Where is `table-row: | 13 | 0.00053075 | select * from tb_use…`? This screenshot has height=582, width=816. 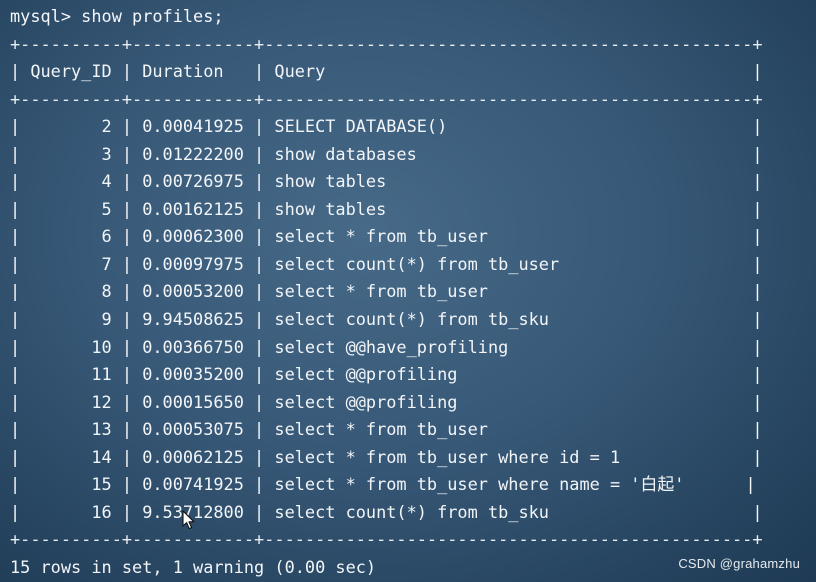
table-row: | 13 | 0.00053075 | select * from tb_use… is located at coordinates (386, 429).